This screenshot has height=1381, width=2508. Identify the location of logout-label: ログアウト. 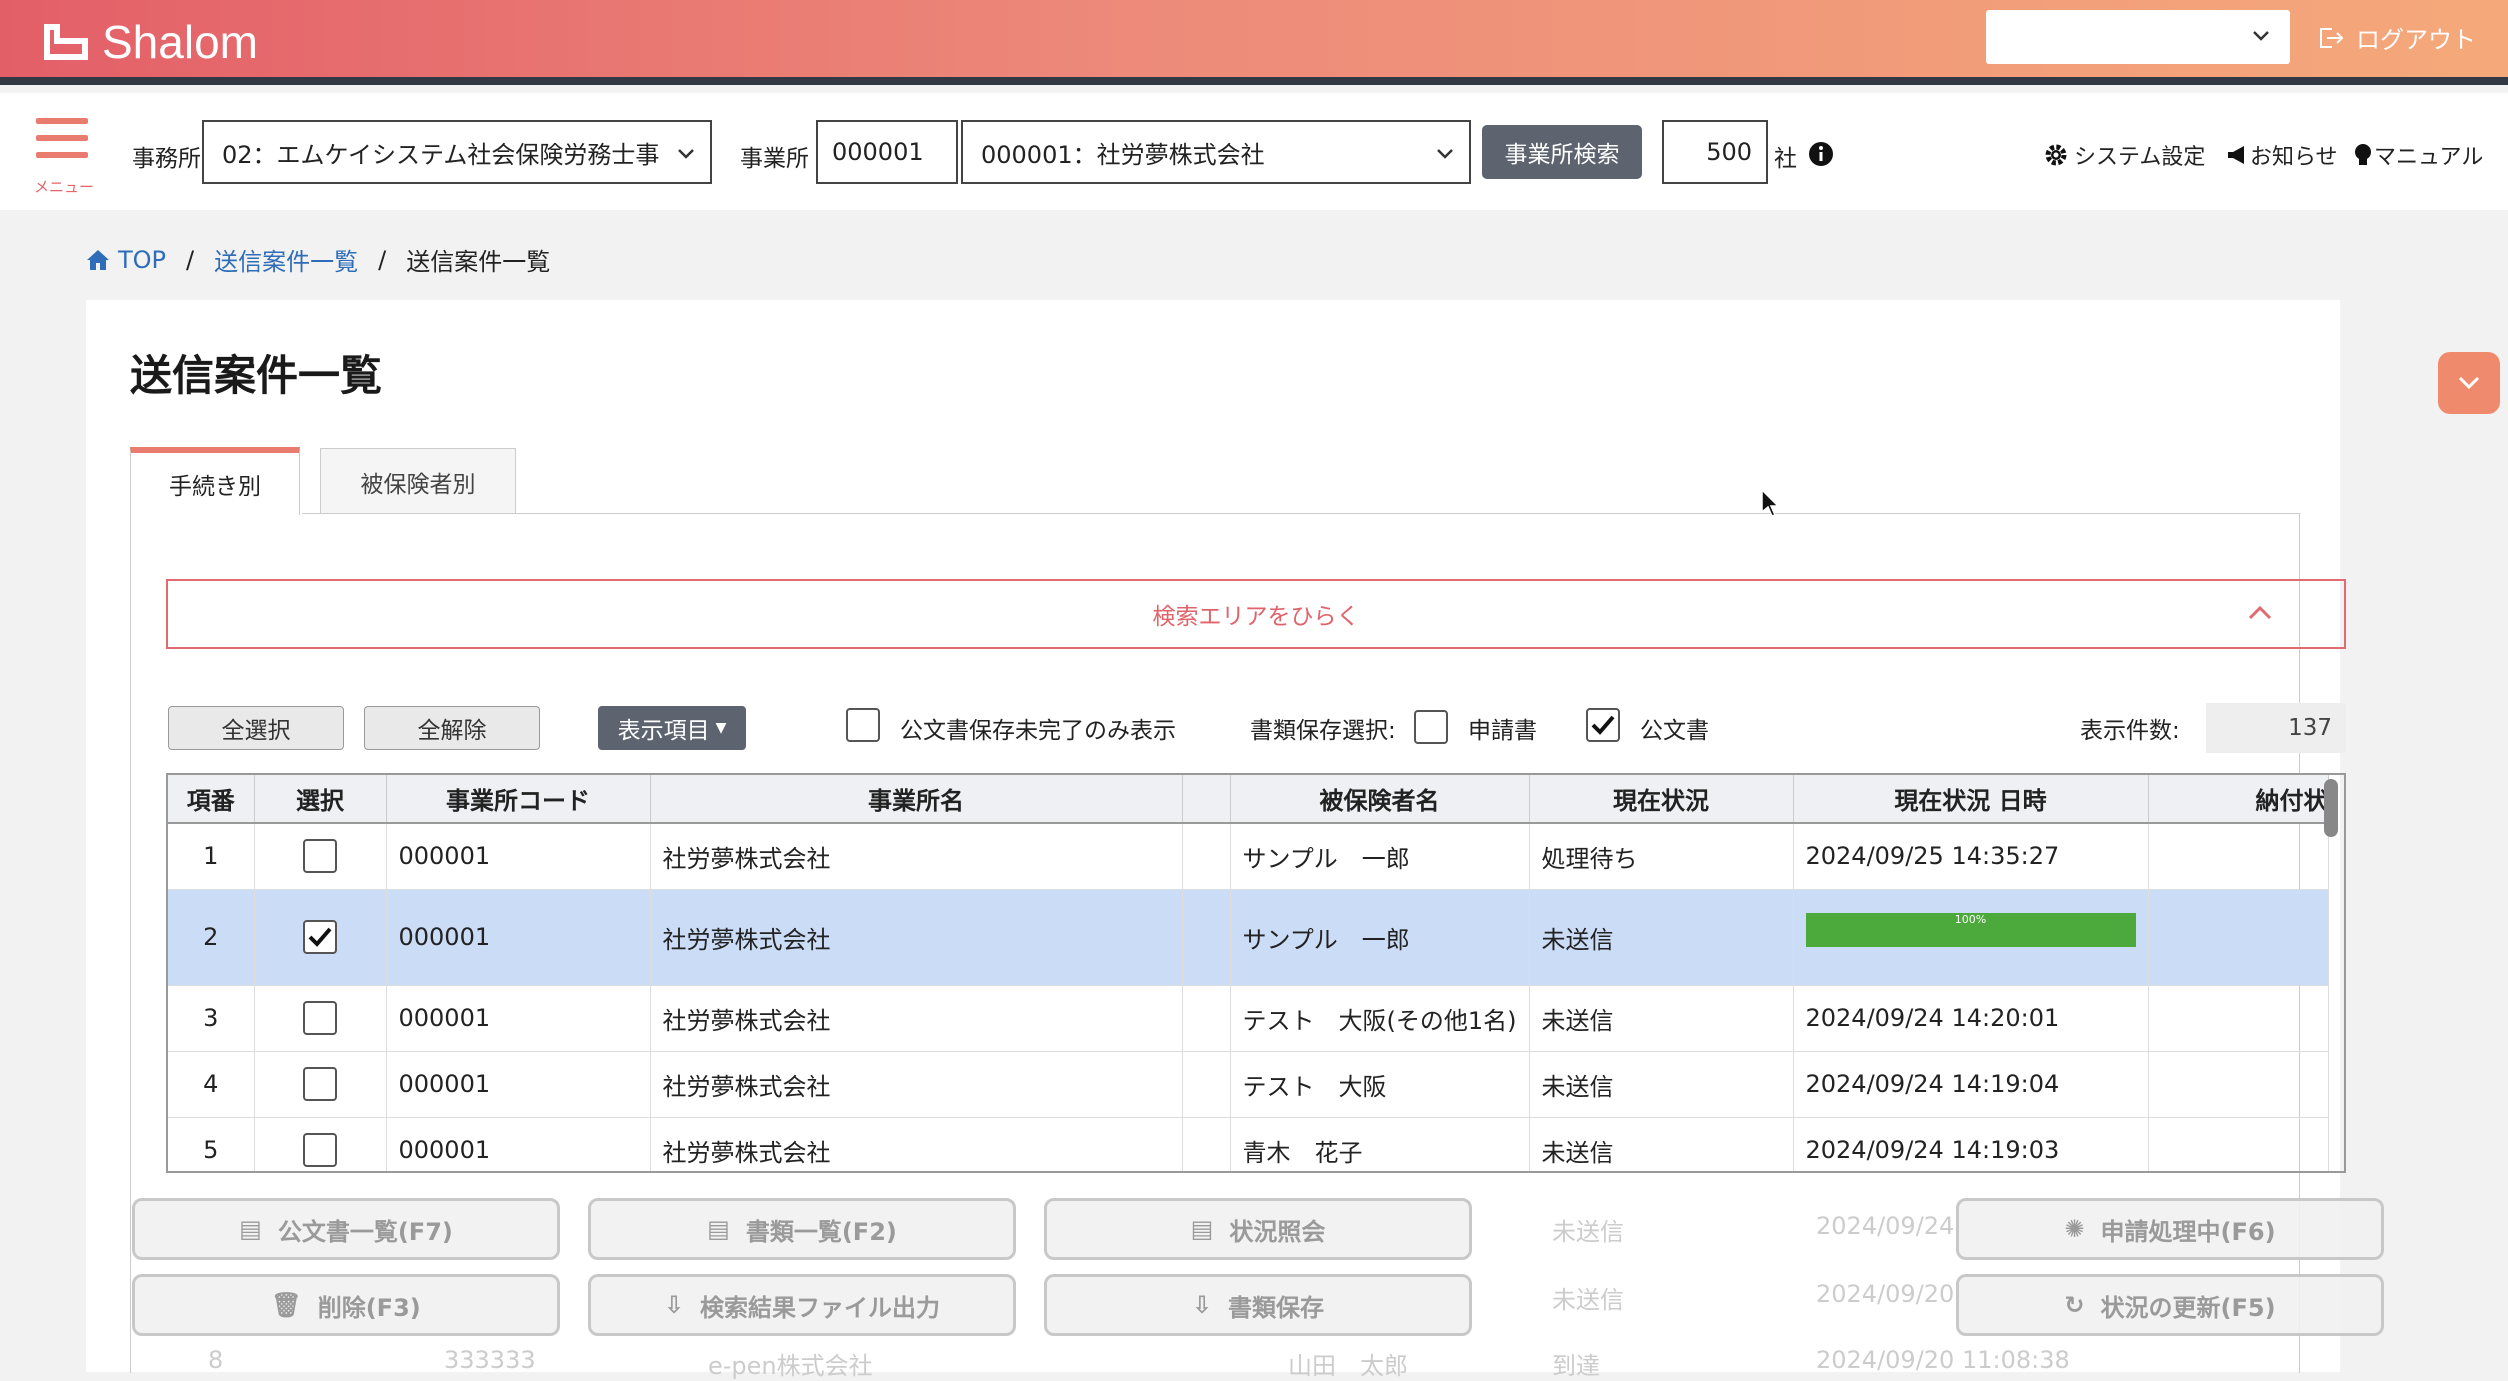
(2416, 40).